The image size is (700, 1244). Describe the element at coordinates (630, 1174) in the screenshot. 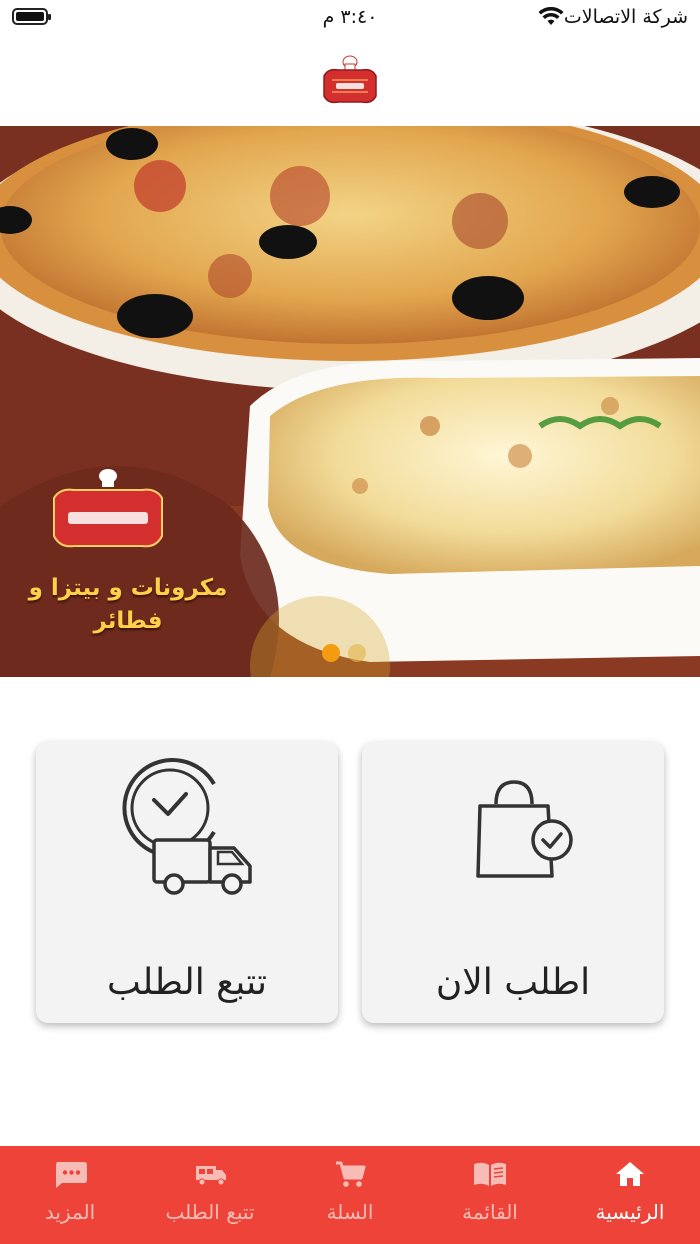

I see `home-icon` at that location.